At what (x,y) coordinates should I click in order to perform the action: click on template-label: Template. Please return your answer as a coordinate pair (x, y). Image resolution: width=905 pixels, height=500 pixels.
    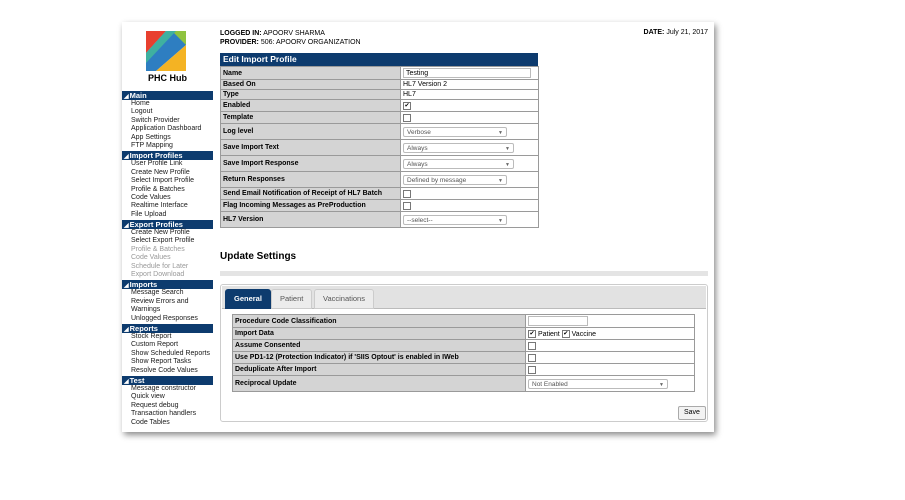
    Looking at the image, I should click on (310, 117).